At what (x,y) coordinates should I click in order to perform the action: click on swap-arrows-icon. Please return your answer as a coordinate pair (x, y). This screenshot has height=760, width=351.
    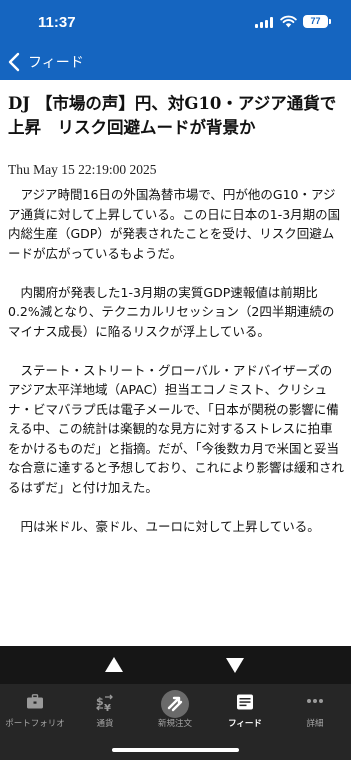
    Looking at the image, I should click on (175, 704).